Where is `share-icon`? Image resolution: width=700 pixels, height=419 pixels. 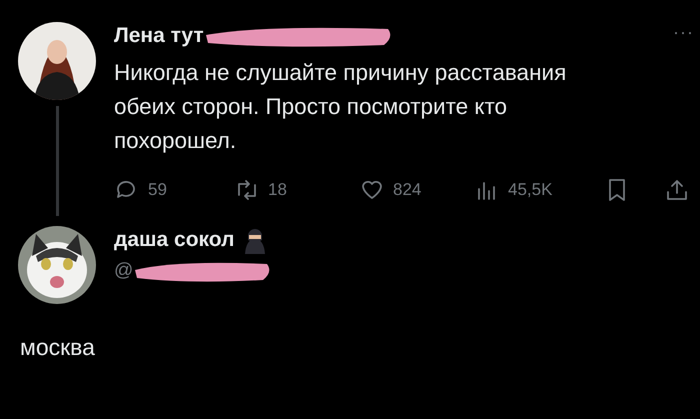 share-icon is located at coordinates (677, 190).